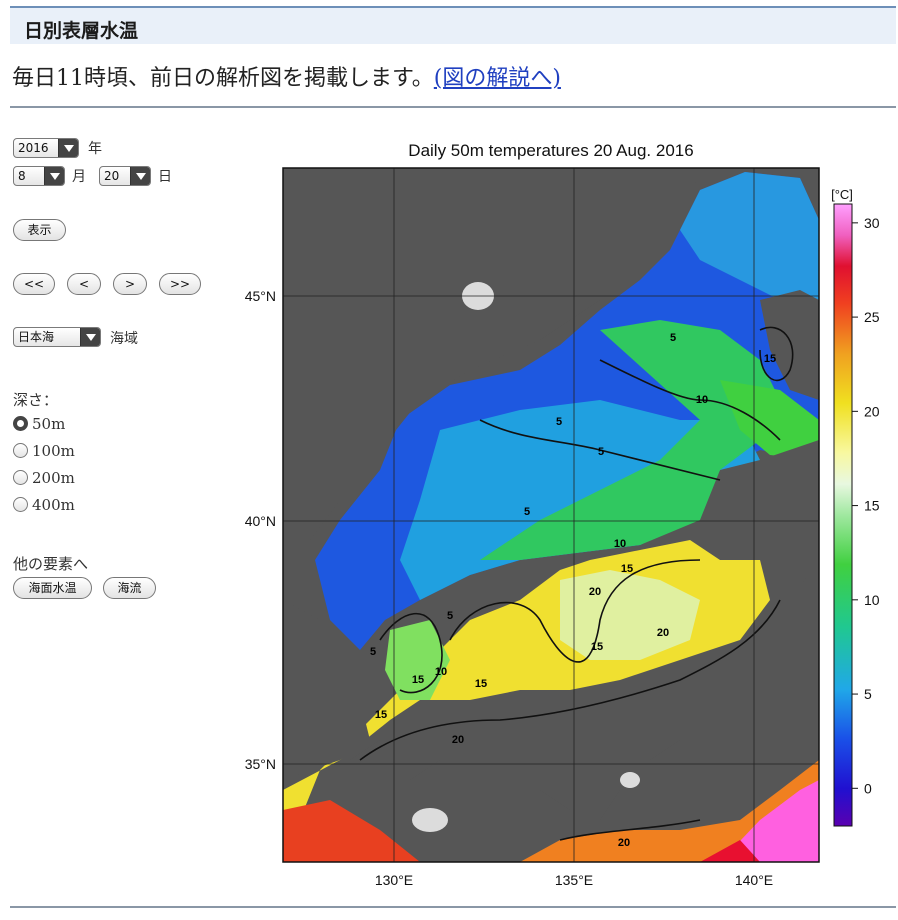 This screenshot has height=920, width=898. Describe the element at coordinates (260, 296) in the screenshot. I see `lat-tick-label: 45°N` at that location.